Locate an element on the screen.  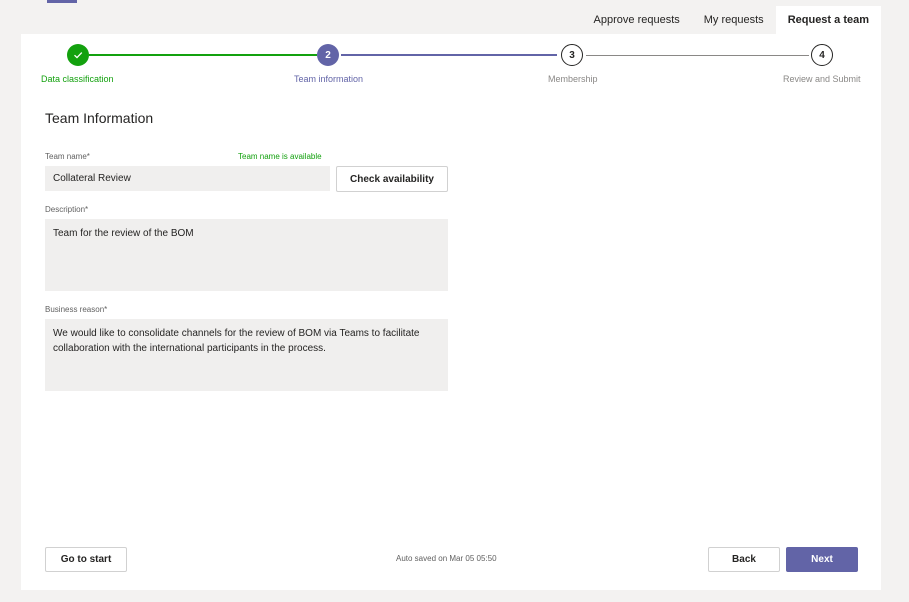
tab-request-a-team: Request a team is located at coordinates (828, 20).